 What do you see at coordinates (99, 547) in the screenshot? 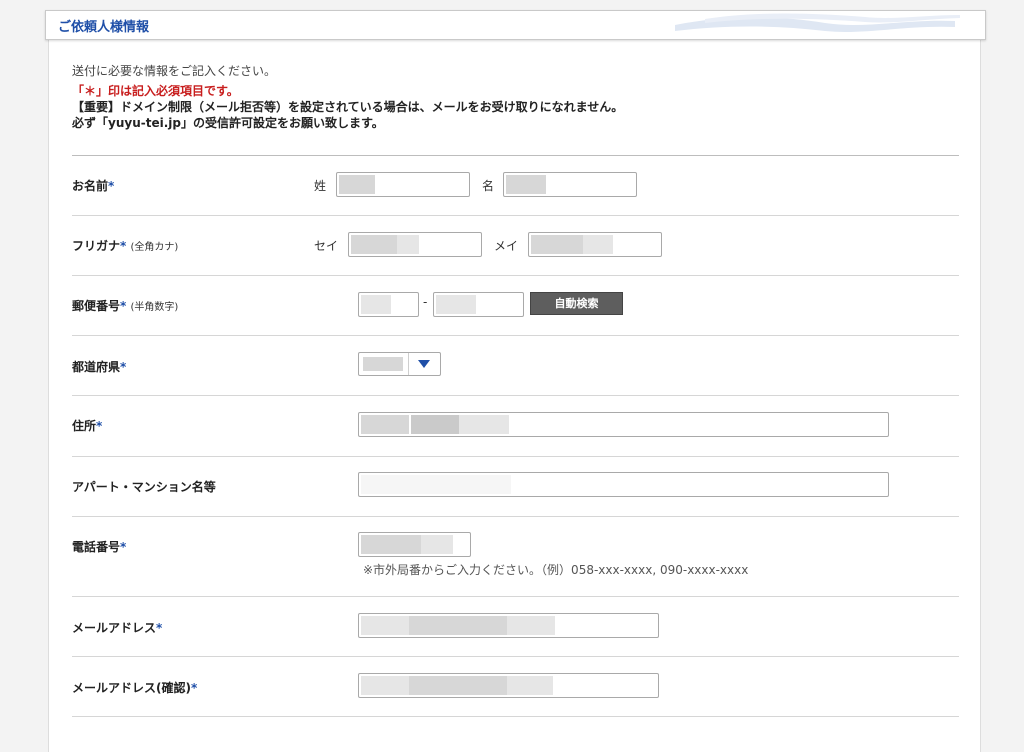
I see `phone-label: 電話番号*` at bounding box center [99, 547].